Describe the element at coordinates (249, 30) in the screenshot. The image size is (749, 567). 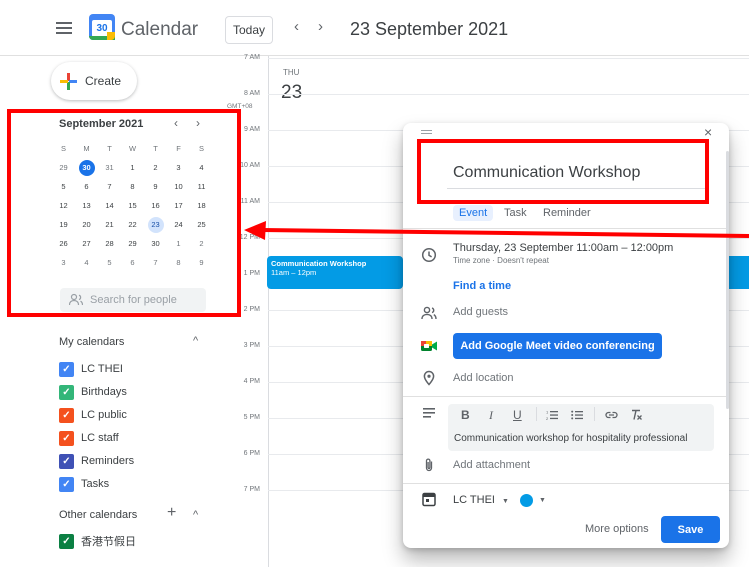
I see `today-button: Today` at that location.